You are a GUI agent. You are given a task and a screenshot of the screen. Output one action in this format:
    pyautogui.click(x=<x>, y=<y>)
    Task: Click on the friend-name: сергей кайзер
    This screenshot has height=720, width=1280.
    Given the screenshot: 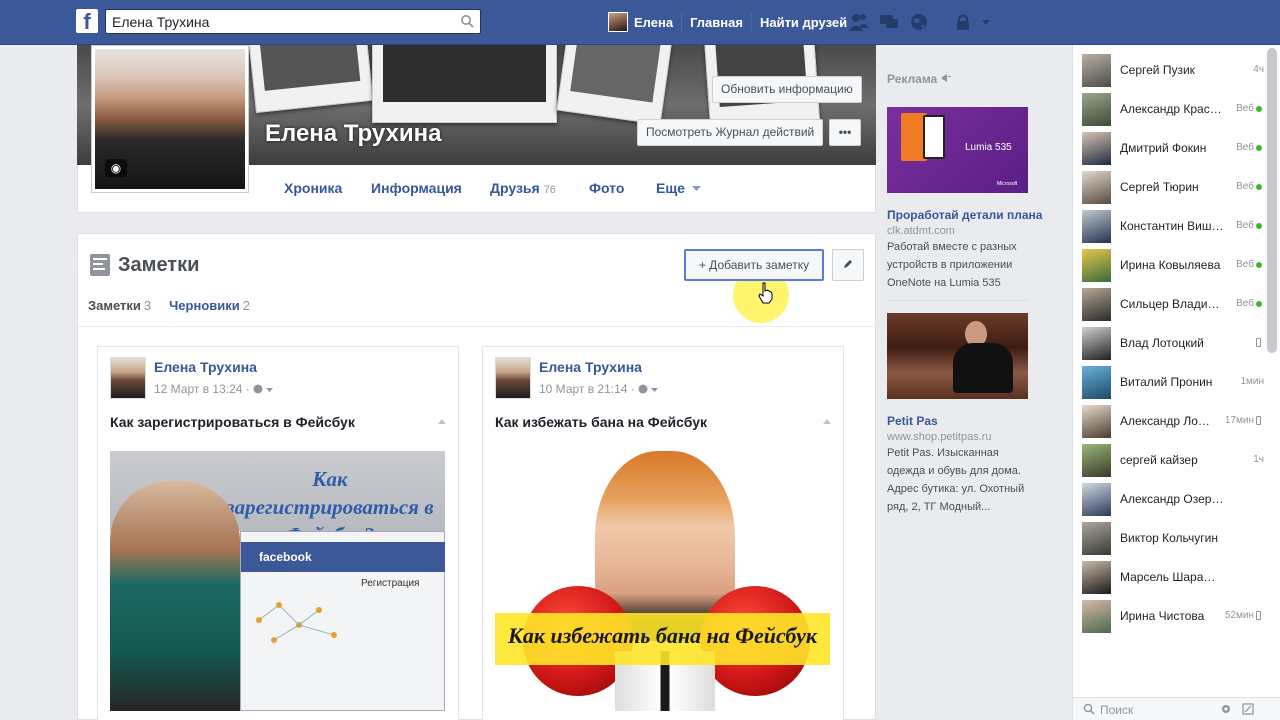 What is the action you would take?
    pyautogui.click(x=1159, y=460)
    